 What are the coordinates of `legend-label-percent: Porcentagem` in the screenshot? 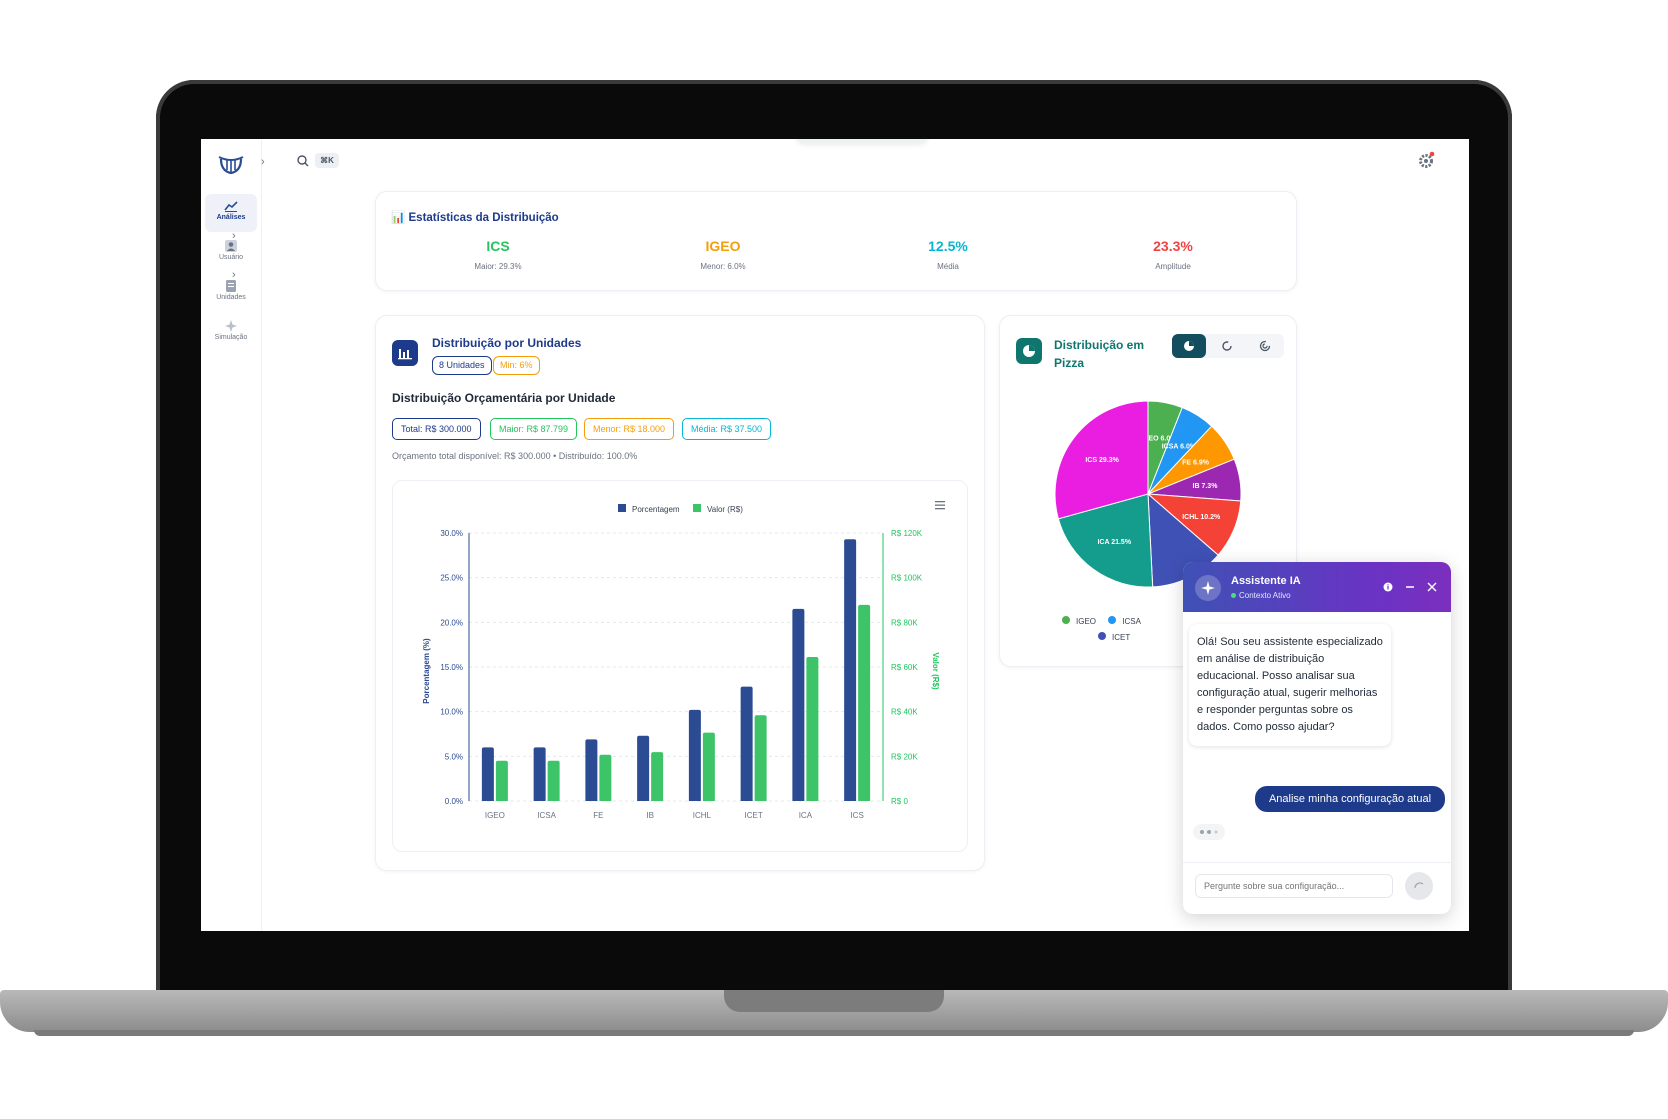 It's located at (656, 509).